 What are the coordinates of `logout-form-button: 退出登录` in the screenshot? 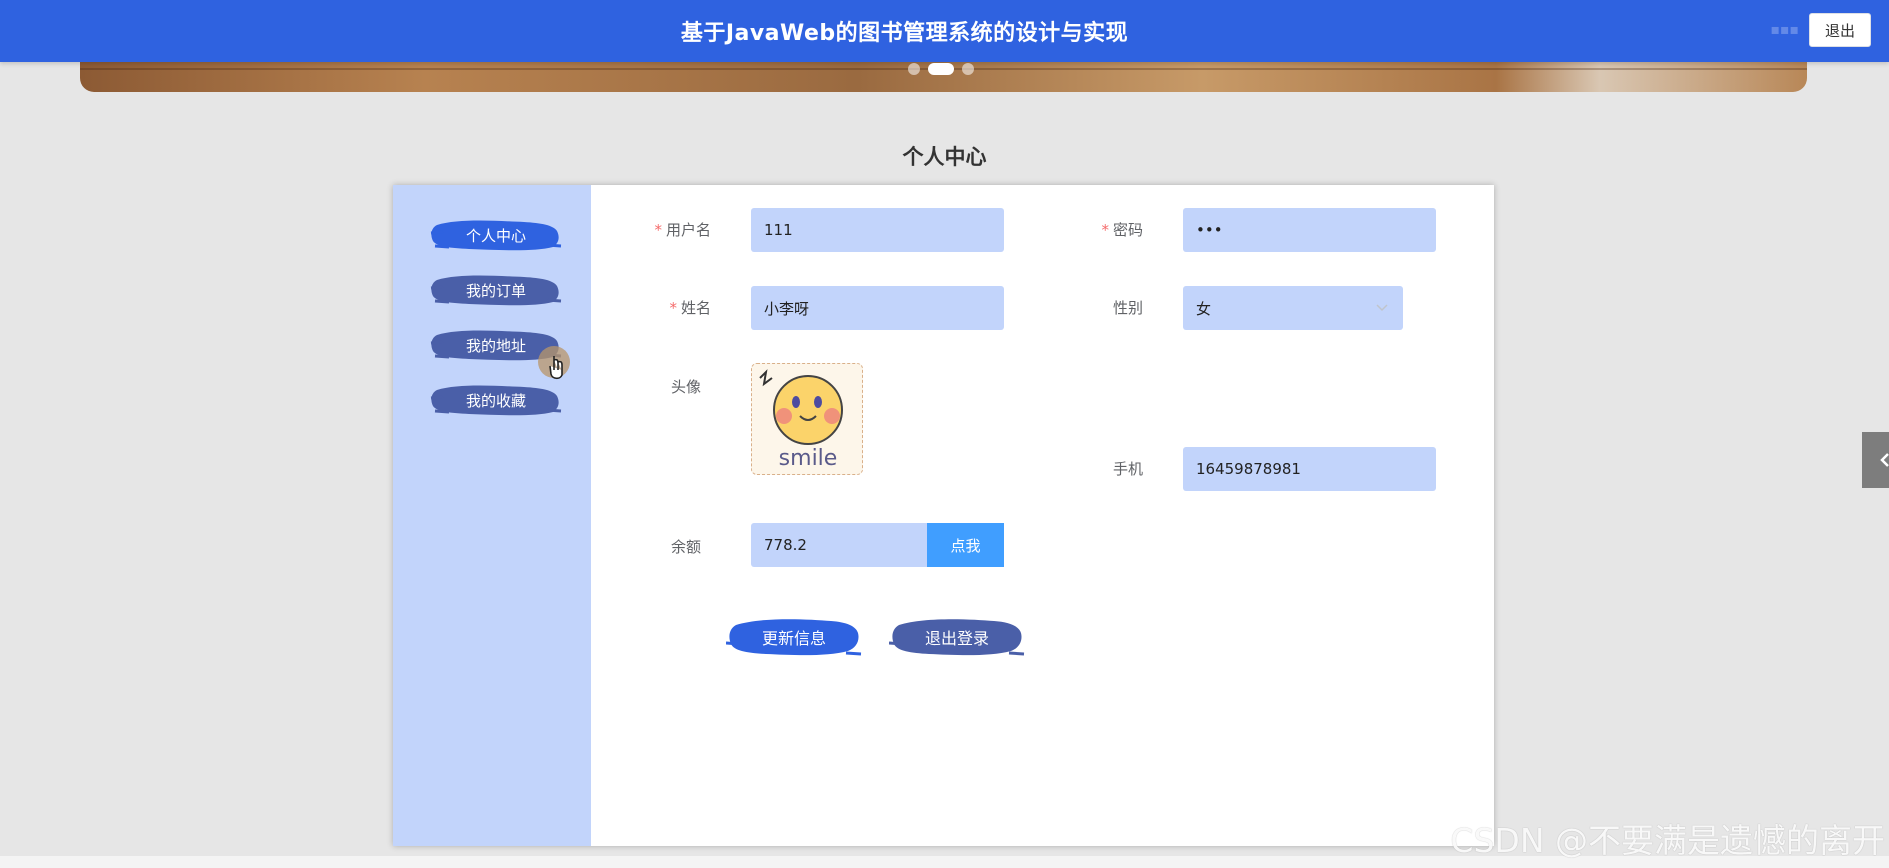 It's located at (957, 637).